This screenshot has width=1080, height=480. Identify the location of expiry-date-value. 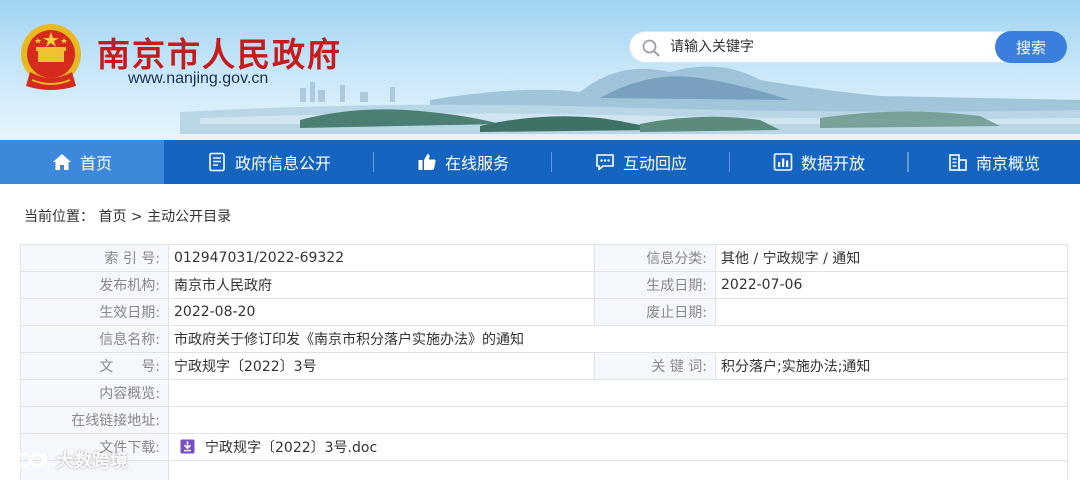
(891, 312).